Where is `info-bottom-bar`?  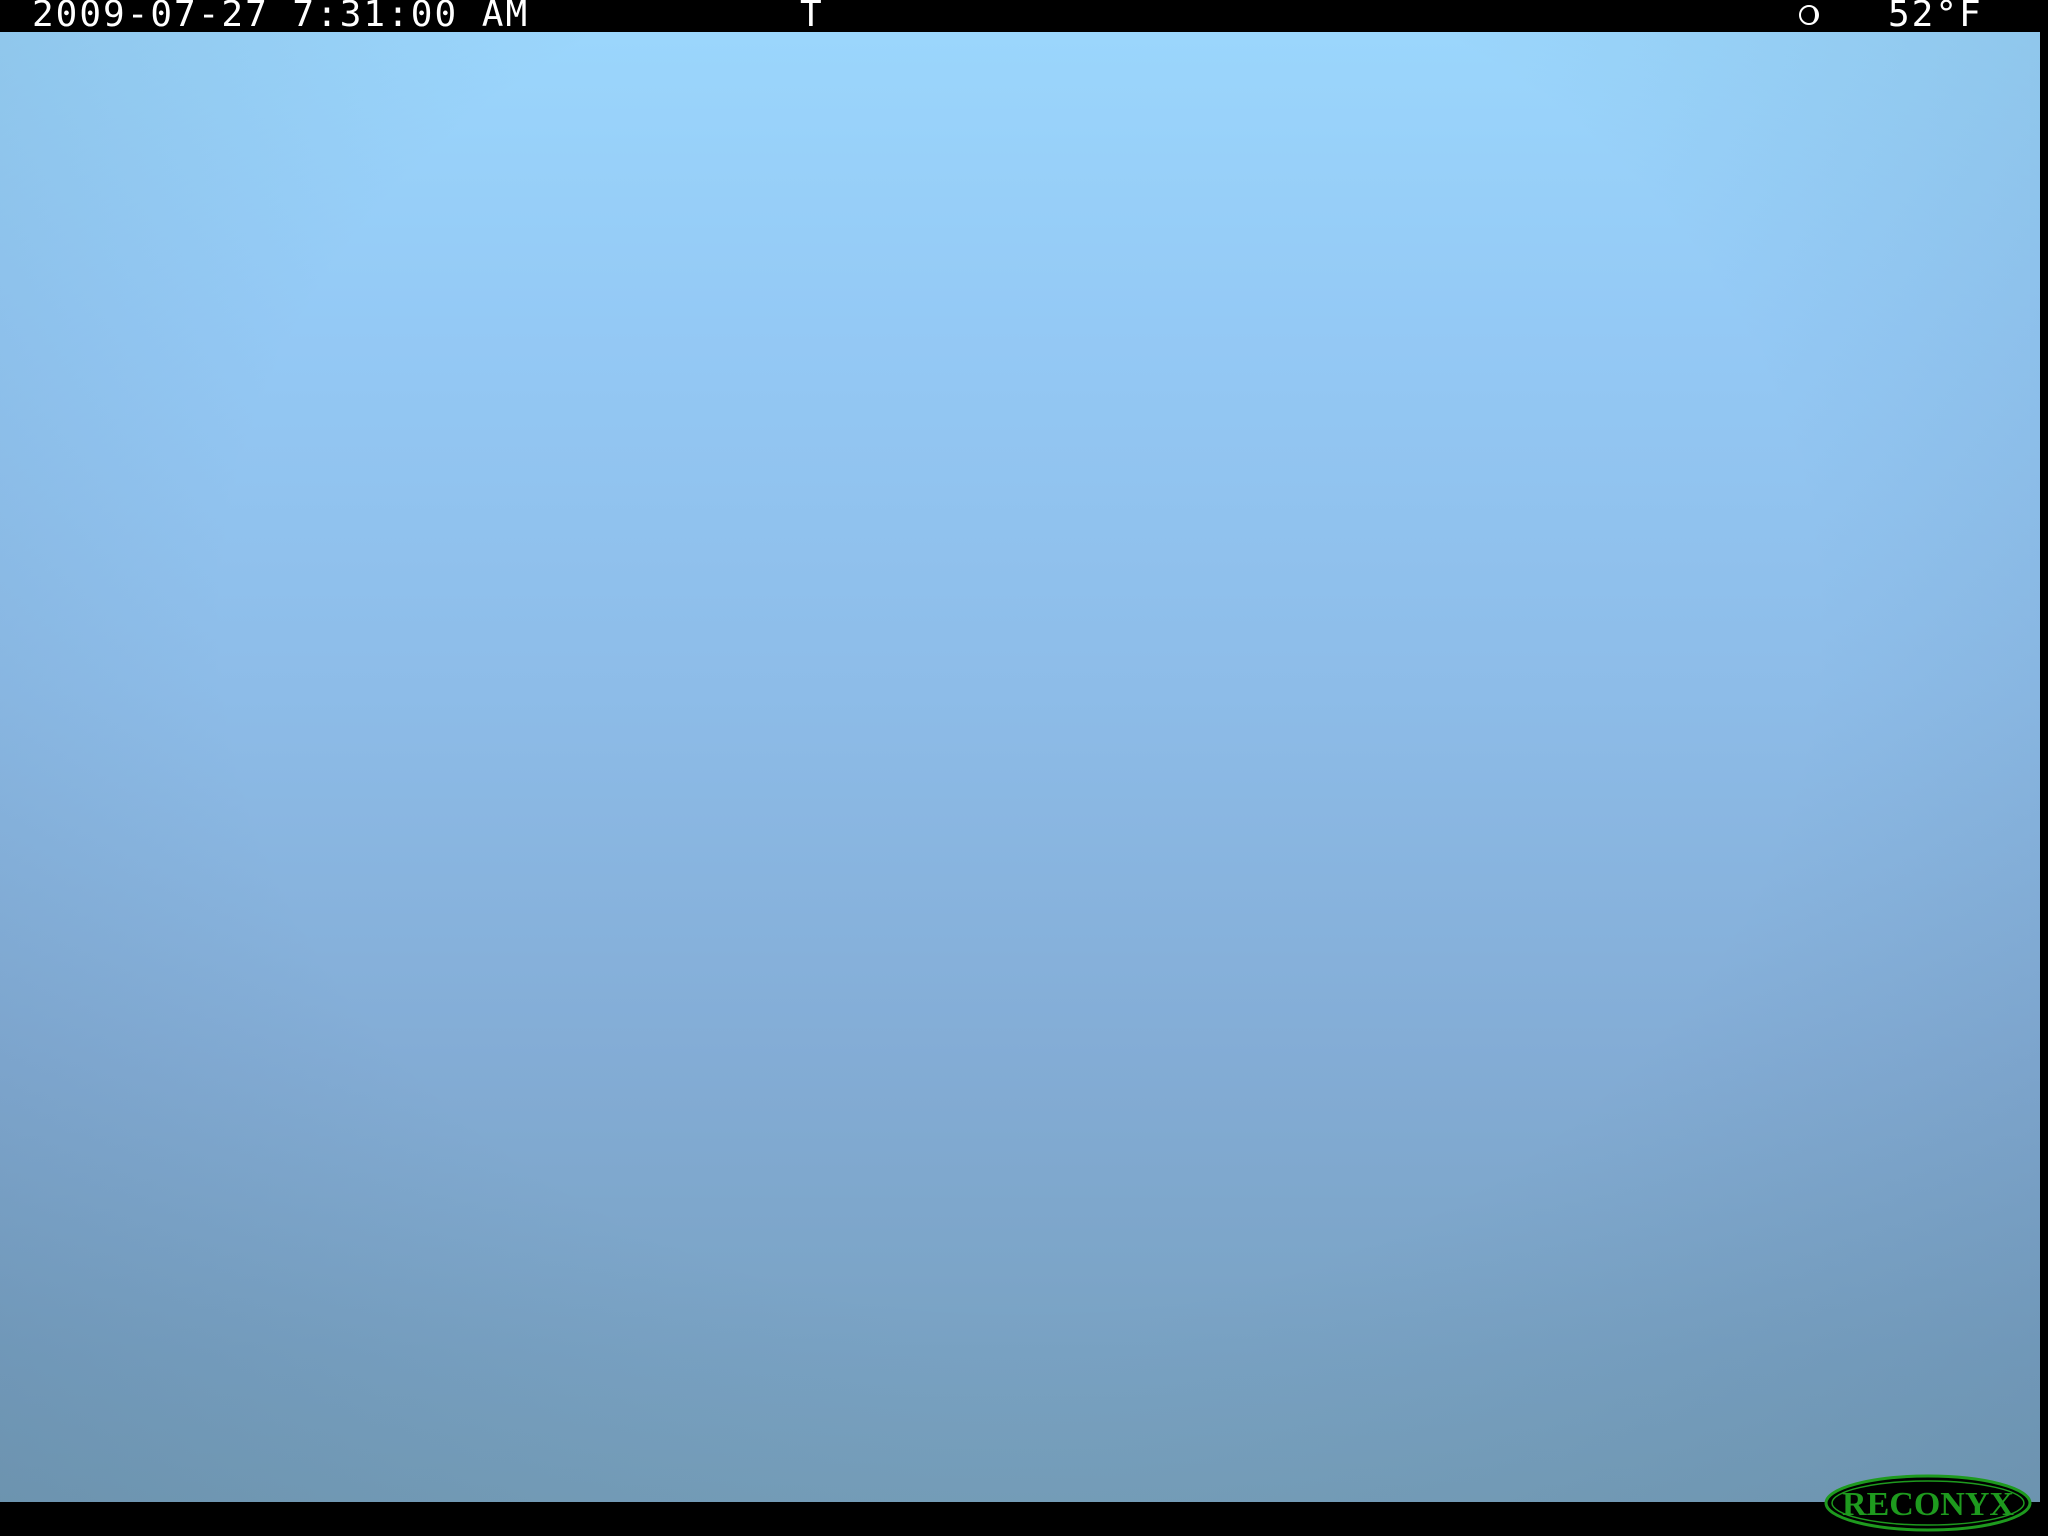
info-bottom-bar is located at coordinates (1024, 1519).